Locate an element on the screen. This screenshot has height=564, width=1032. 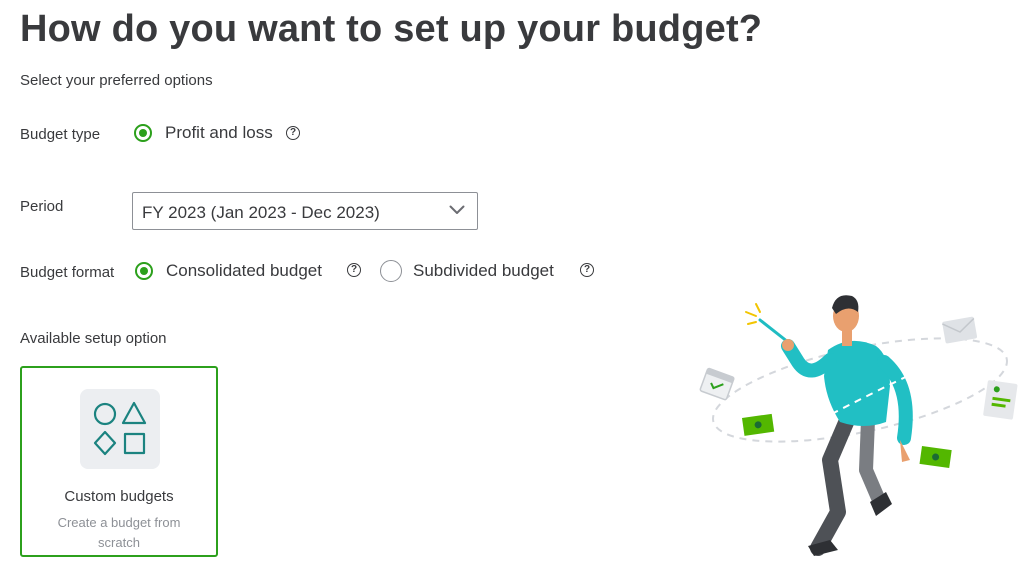
page-title: How do you want to set up your budget? is located at coordinates (391, 29).